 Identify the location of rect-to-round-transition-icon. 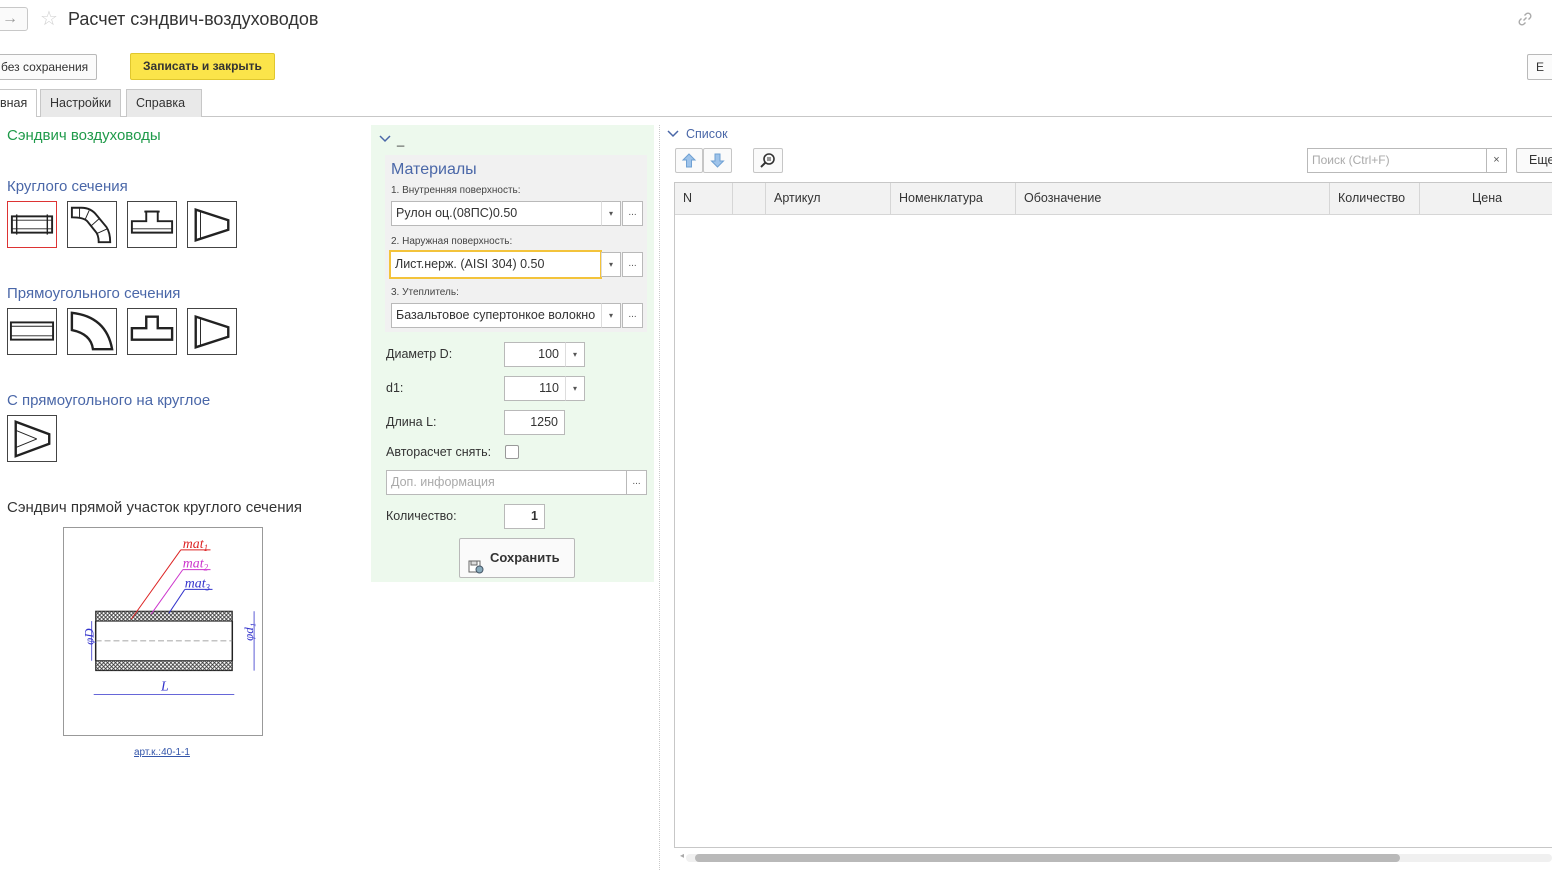
(32, 438).